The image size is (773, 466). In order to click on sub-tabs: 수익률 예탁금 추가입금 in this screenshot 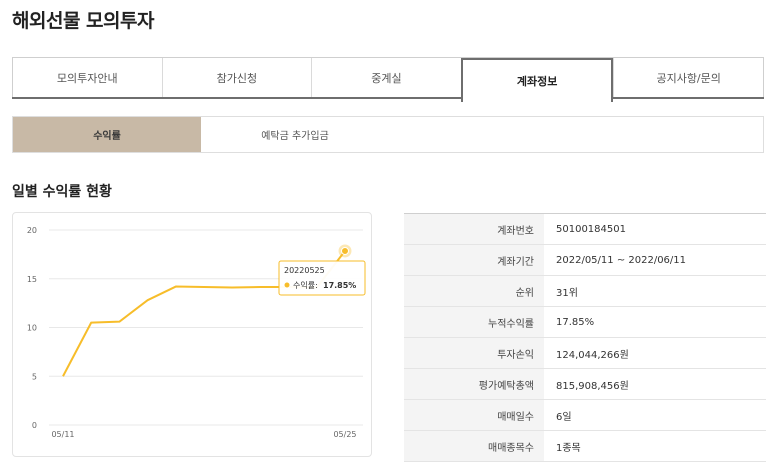, I will do `click(388, 134)`.